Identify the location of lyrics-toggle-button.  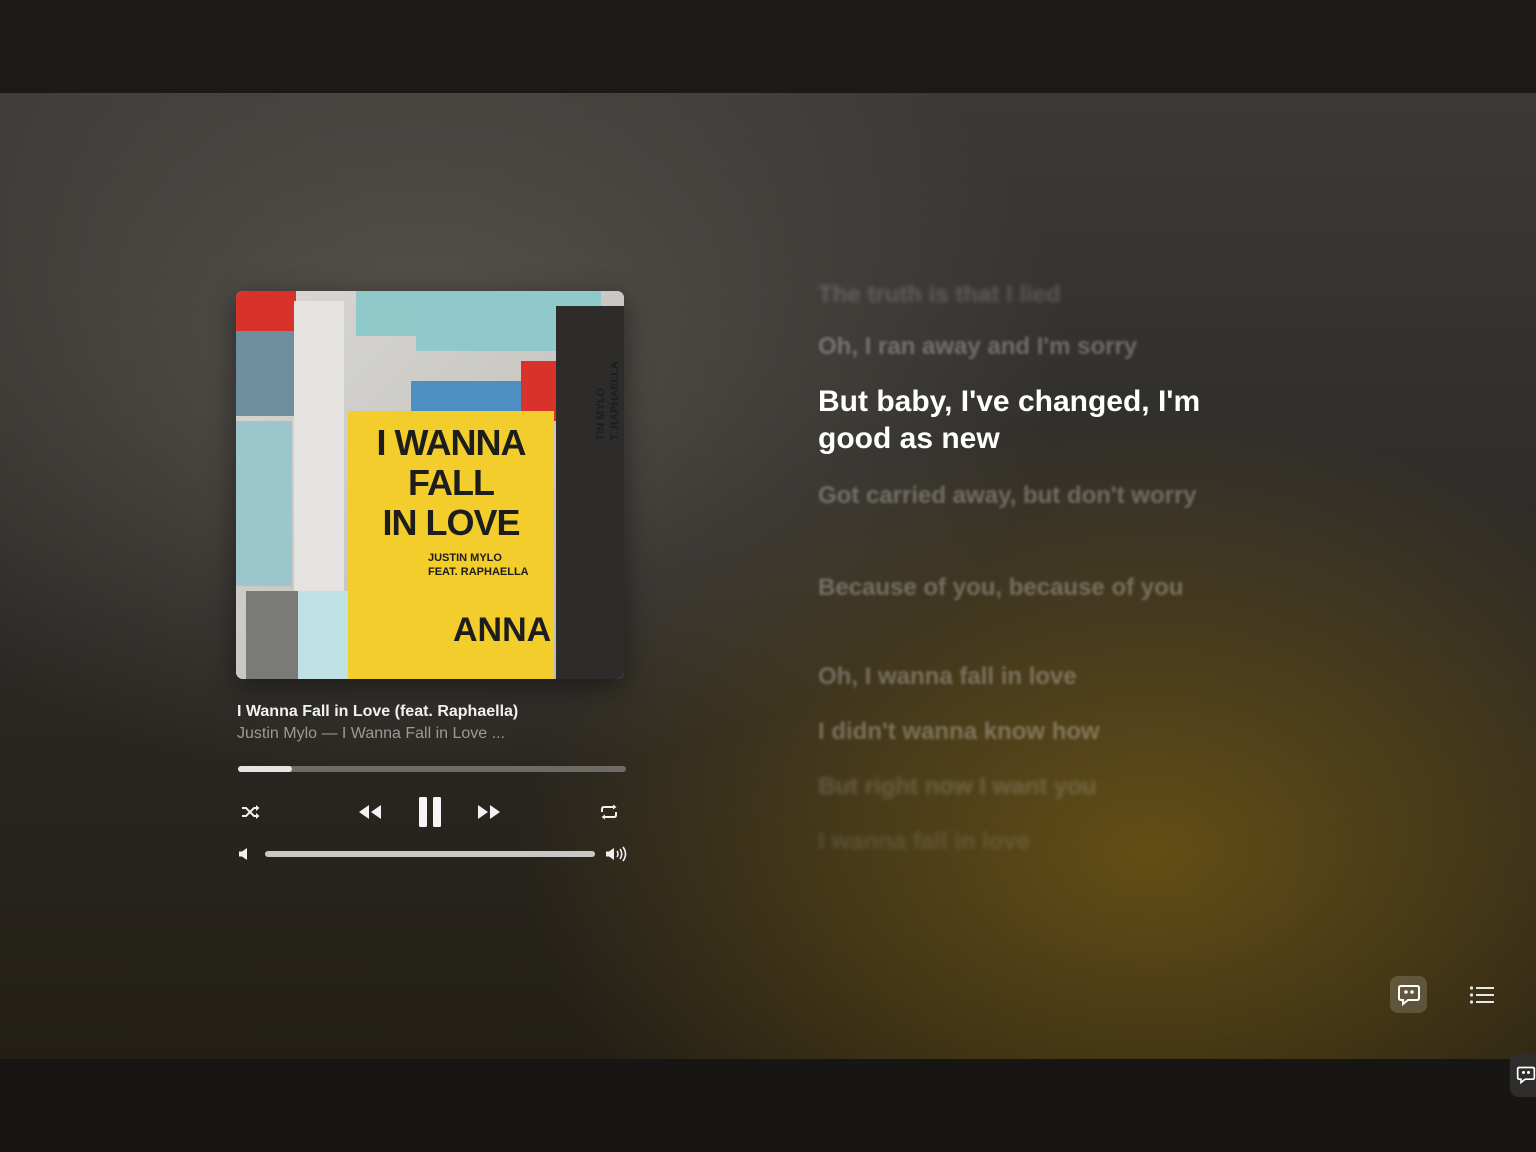
(1408, 994).